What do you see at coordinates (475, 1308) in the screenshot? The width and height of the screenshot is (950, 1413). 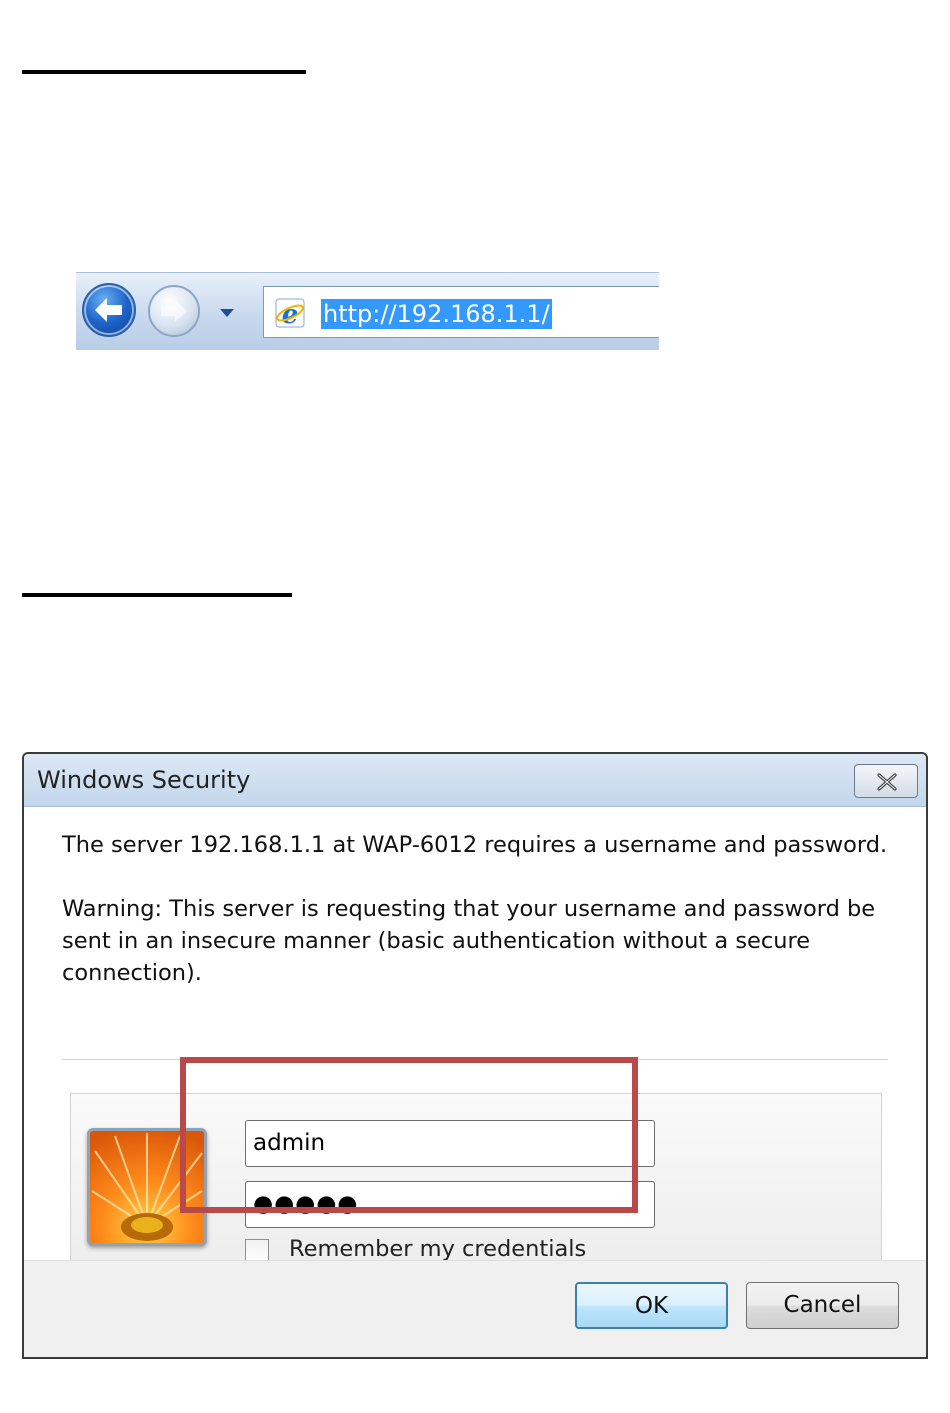 I see `dialog-footer: OK Cancel` at bounding box center [475, 1308].